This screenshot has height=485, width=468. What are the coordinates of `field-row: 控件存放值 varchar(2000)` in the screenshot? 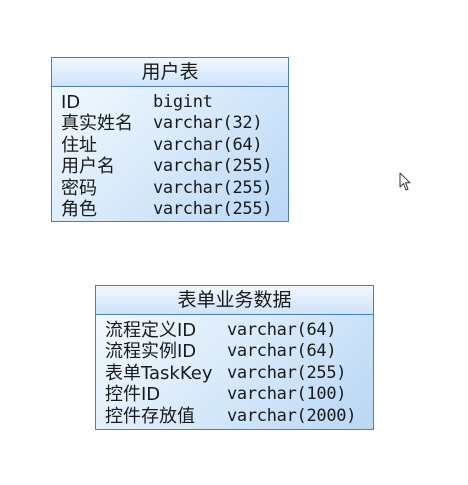 It's located at (239, 416).